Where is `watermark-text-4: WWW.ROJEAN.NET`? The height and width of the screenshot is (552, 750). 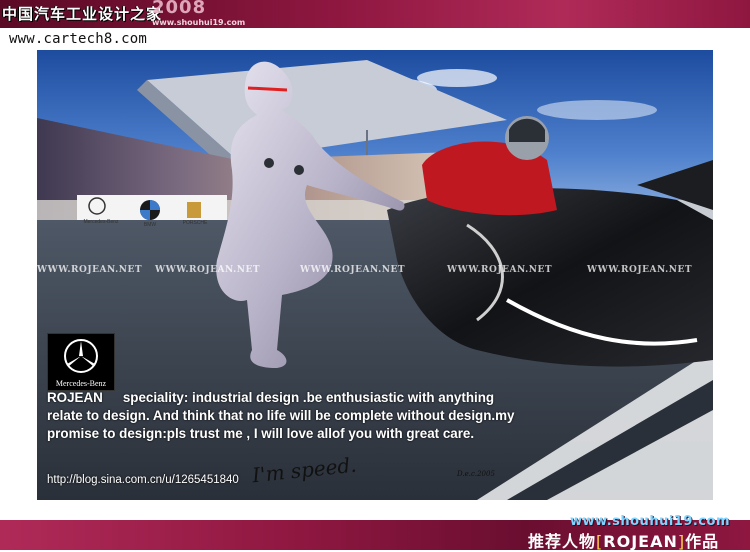 watermark-text-4: WWW.ROJEAN.NET is located at coordinates (500, 270).